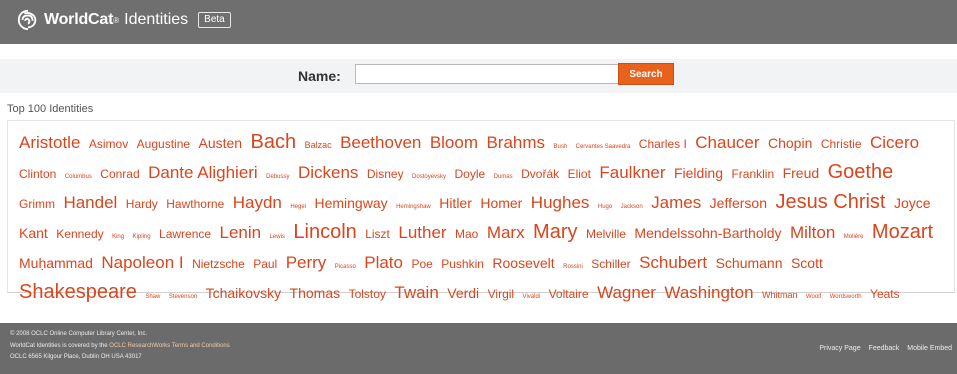 The height and width of the screenshot is (374, 957). What do you see at coordinates (752, 174) in the screenshot?
I see `identity-link: Franklin` at bounding box center [752, 174].